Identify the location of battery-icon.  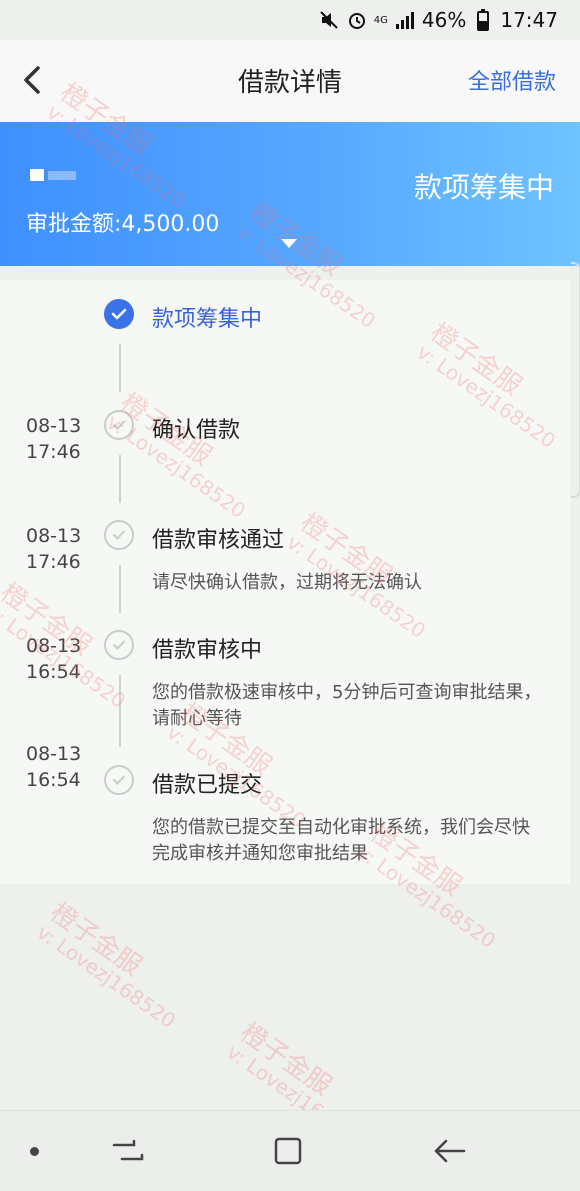
(483, 20).